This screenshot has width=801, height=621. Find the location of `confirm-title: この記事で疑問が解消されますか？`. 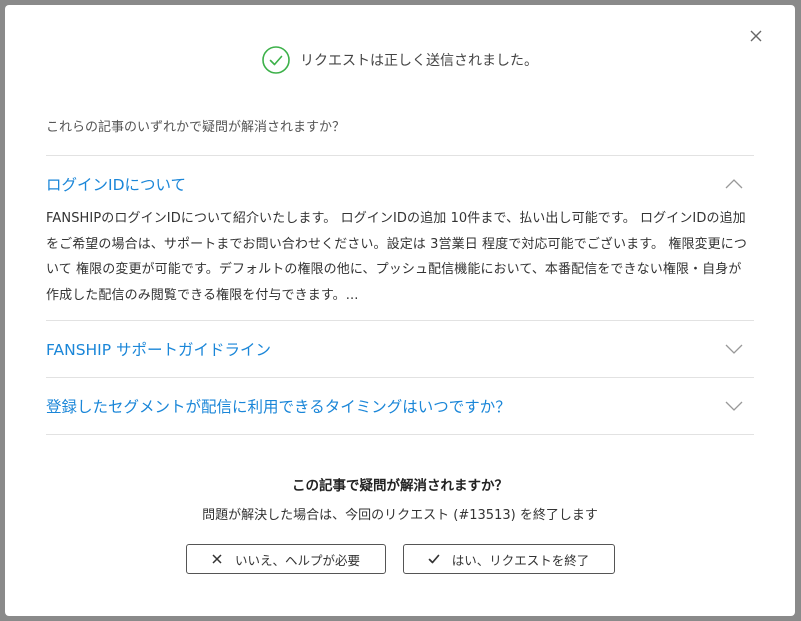

confirm-title: この記事で疑問が解消されますか？ is located at coordinates (400, 486).